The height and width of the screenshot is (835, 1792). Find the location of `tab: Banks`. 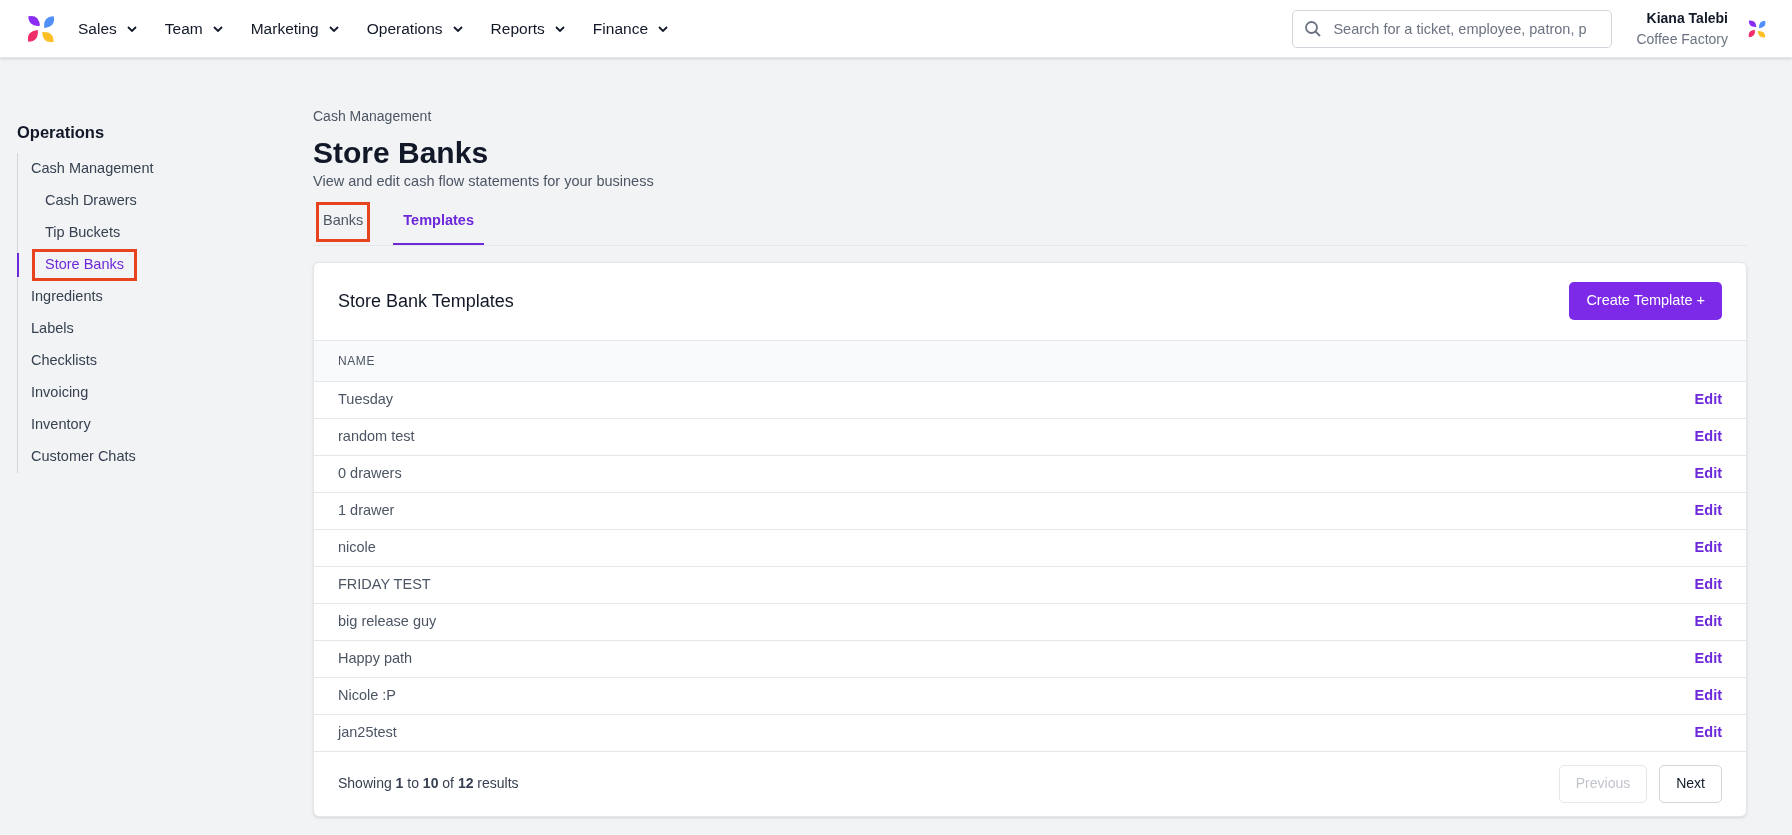

tab: Banks is located at coordinates (343, 221).